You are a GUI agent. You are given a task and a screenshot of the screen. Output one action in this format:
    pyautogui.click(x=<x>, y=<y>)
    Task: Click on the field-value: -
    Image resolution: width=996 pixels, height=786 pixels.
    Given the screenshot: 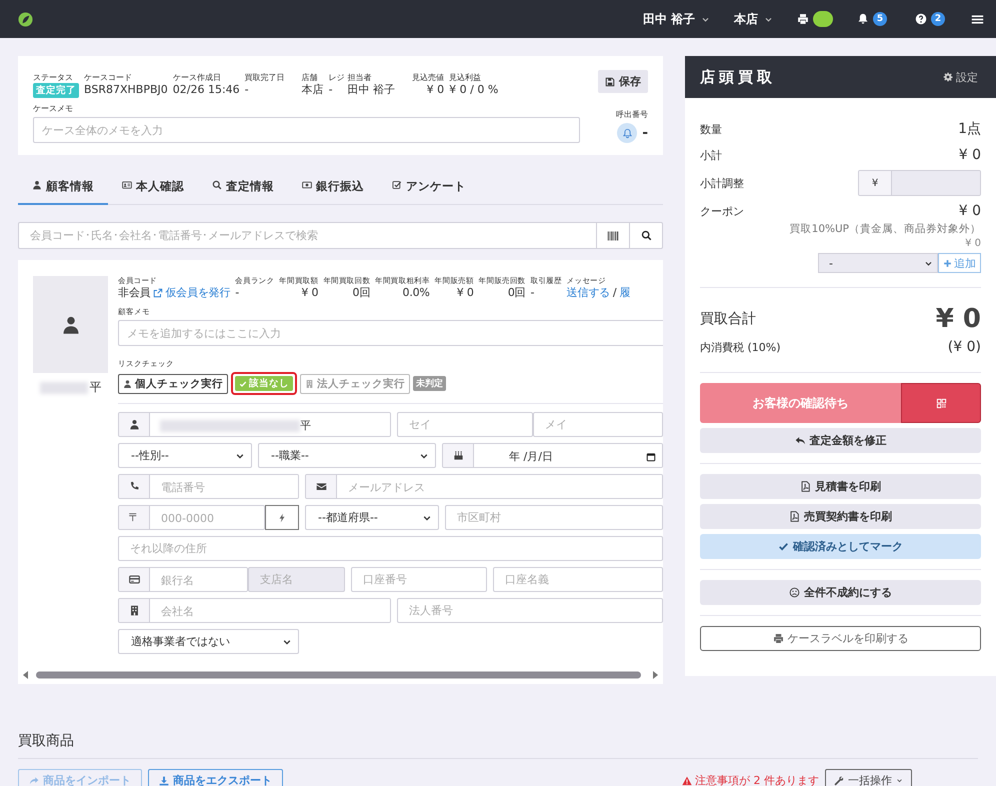 What is the action you would take?
    pyautogui.click(x=247, y=90)
    